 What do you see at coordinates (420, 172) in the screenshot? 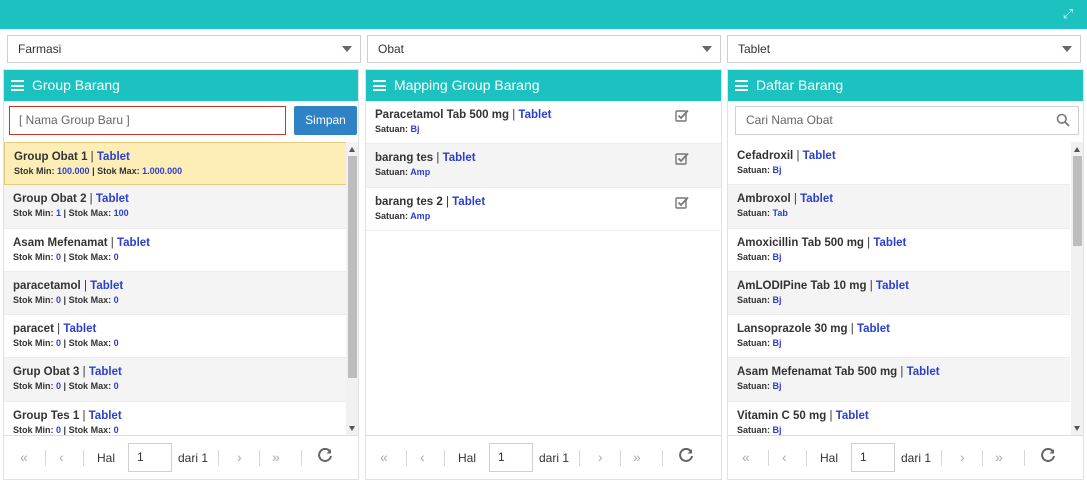
I see `satuan-value: Amp` at bounding box center [420, 172].